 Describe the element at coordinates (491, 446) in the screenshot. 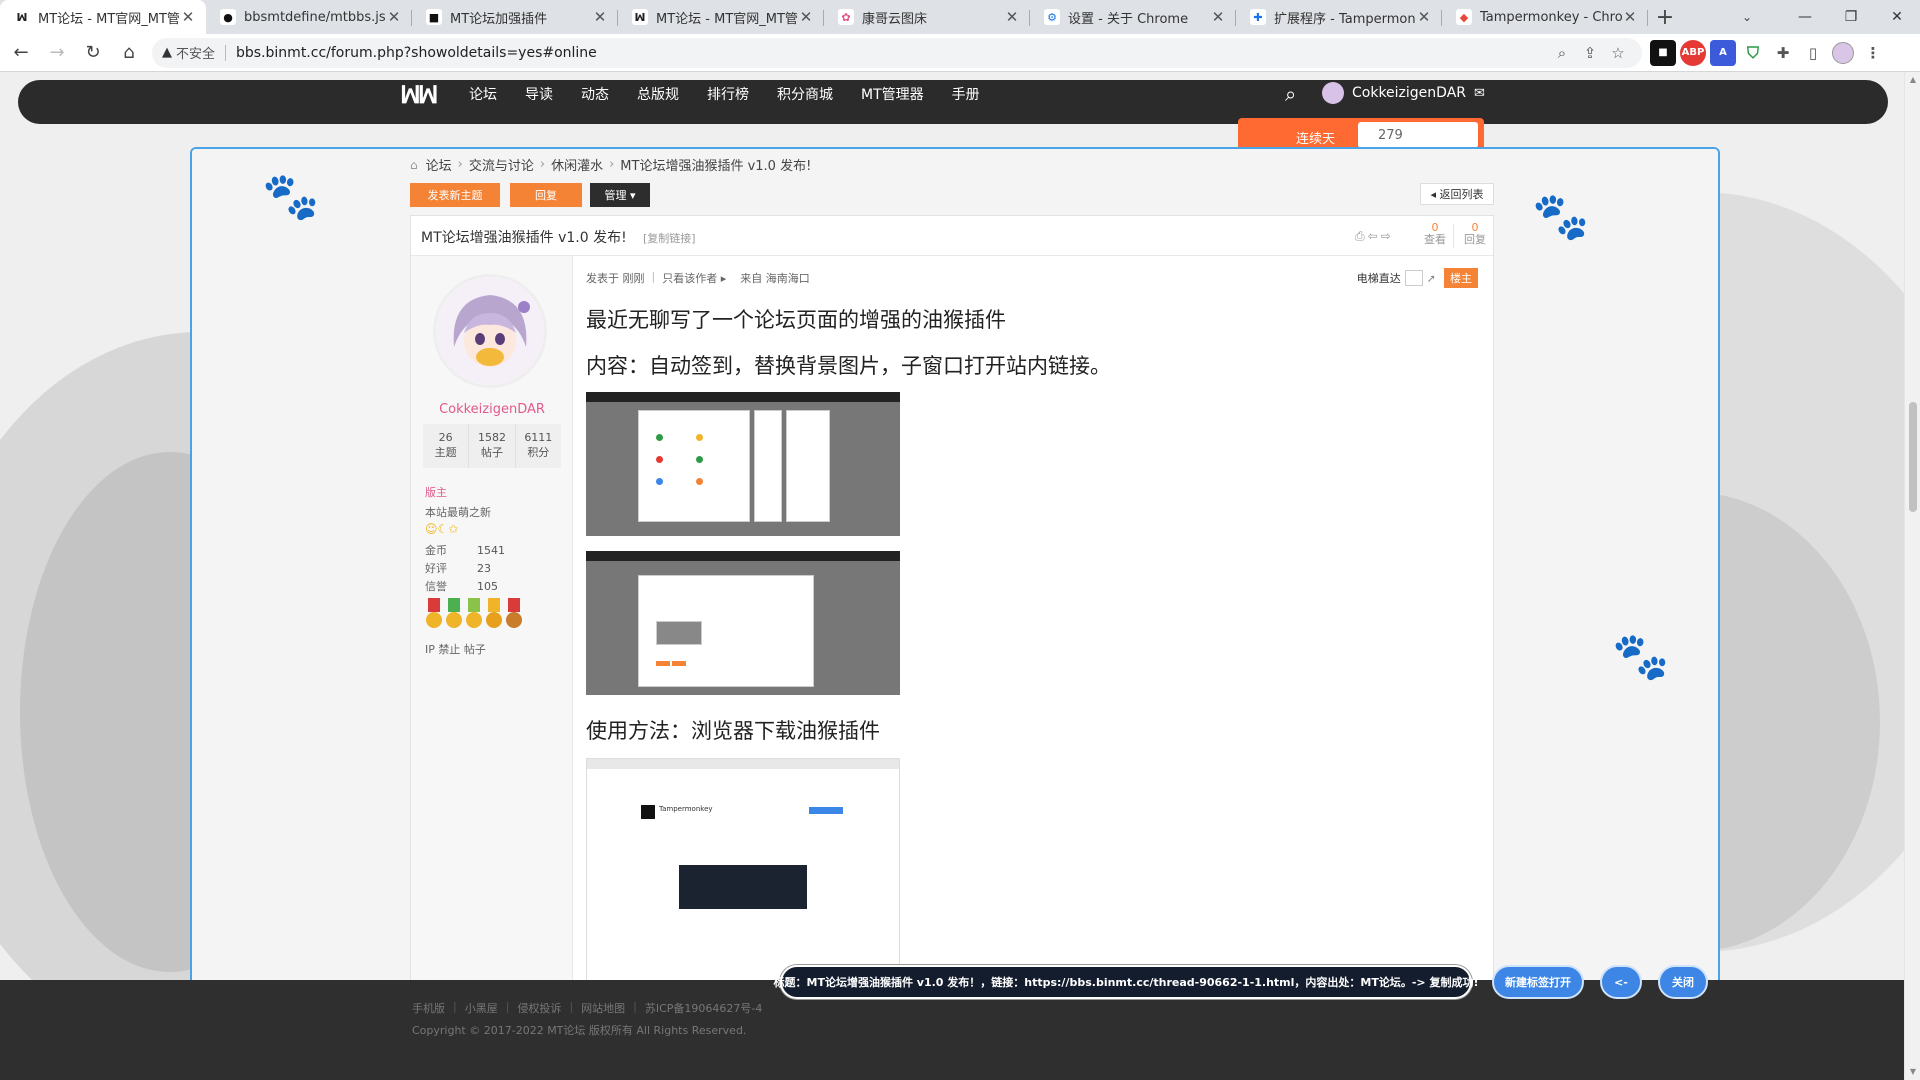

I see `author-stat: 1582 帖子` at that location.